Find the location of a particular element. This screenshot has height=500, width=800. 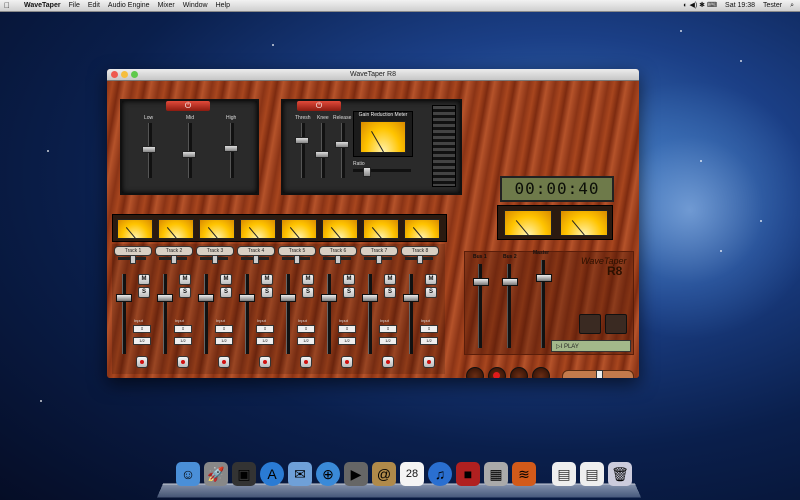

launchpad-icon: 🚀 is located at coordinates (216, 474).